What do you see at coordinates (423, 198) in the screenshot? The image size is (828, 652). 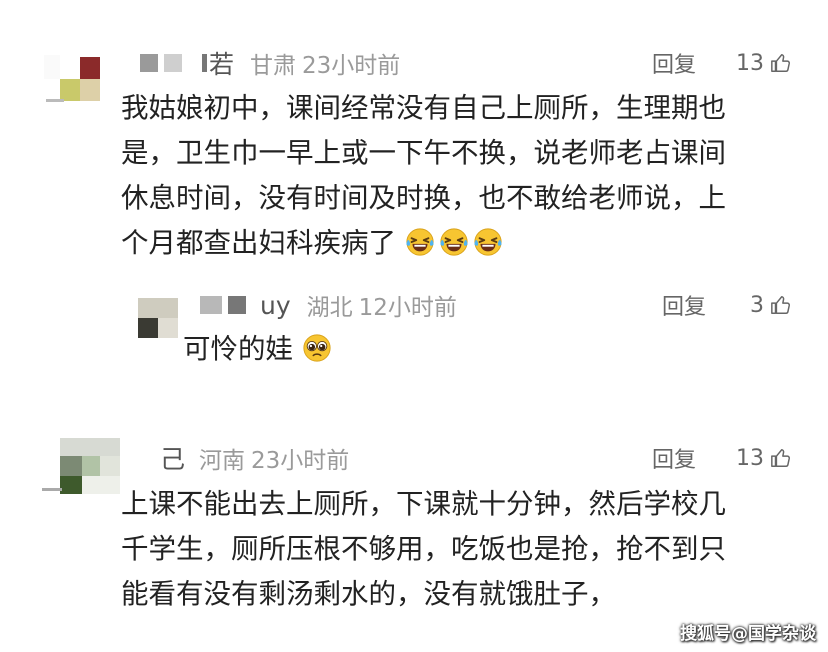 I see `comment-line: 休息时间，没有时间及时换，也不敢给老师说，上` at bounding box center [423, 198].